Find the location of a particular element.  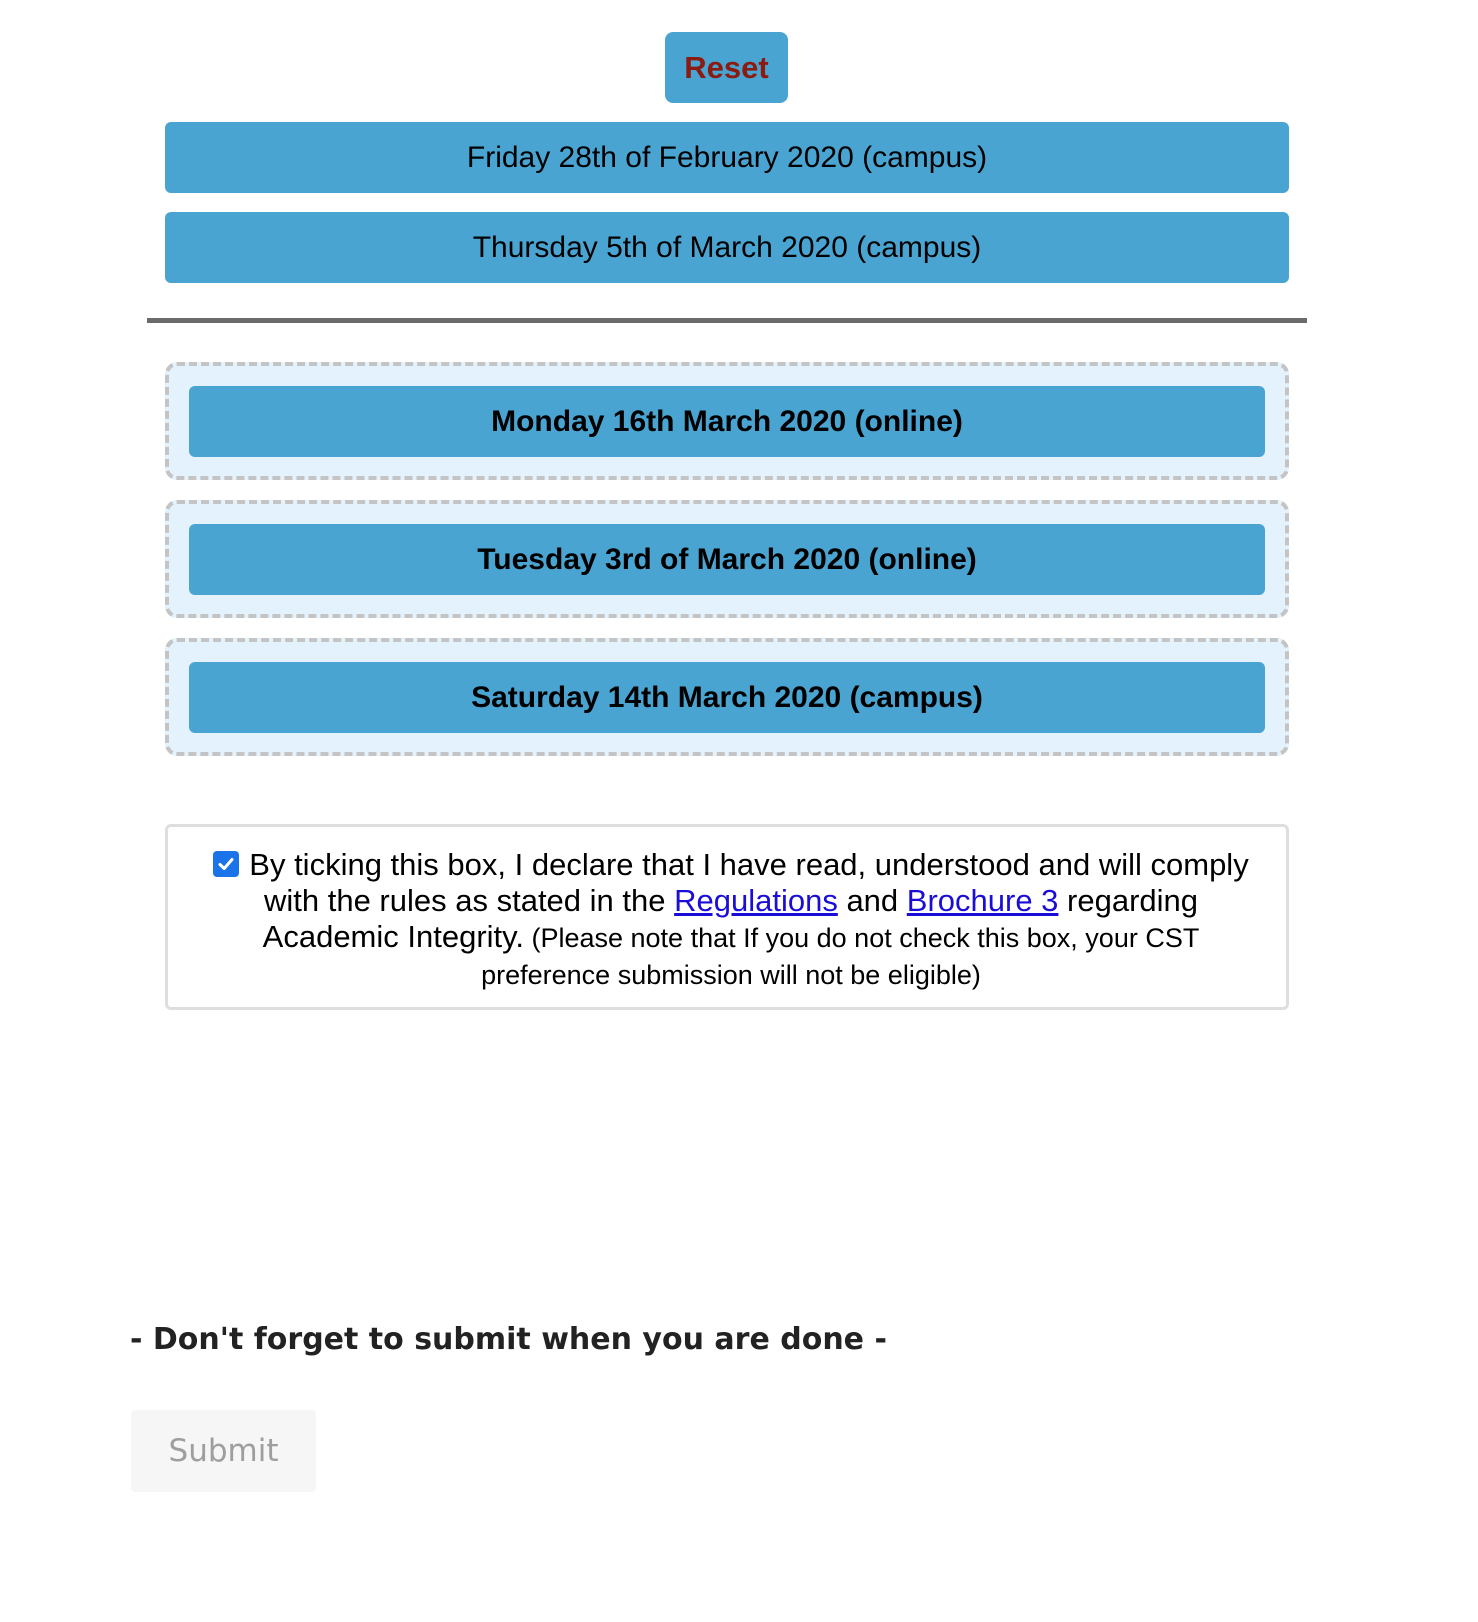

date-option-thursday-5-mar: Thursday 5th of March 2020 (campus) is located at coordinates (727, 247).